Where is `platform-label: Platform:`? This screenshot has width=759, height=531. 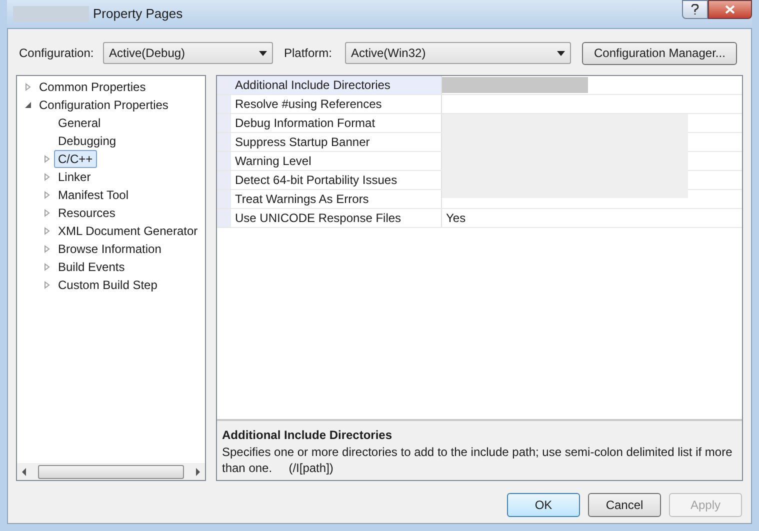
platform-label: Platform: is located at coordinates (309, 53).